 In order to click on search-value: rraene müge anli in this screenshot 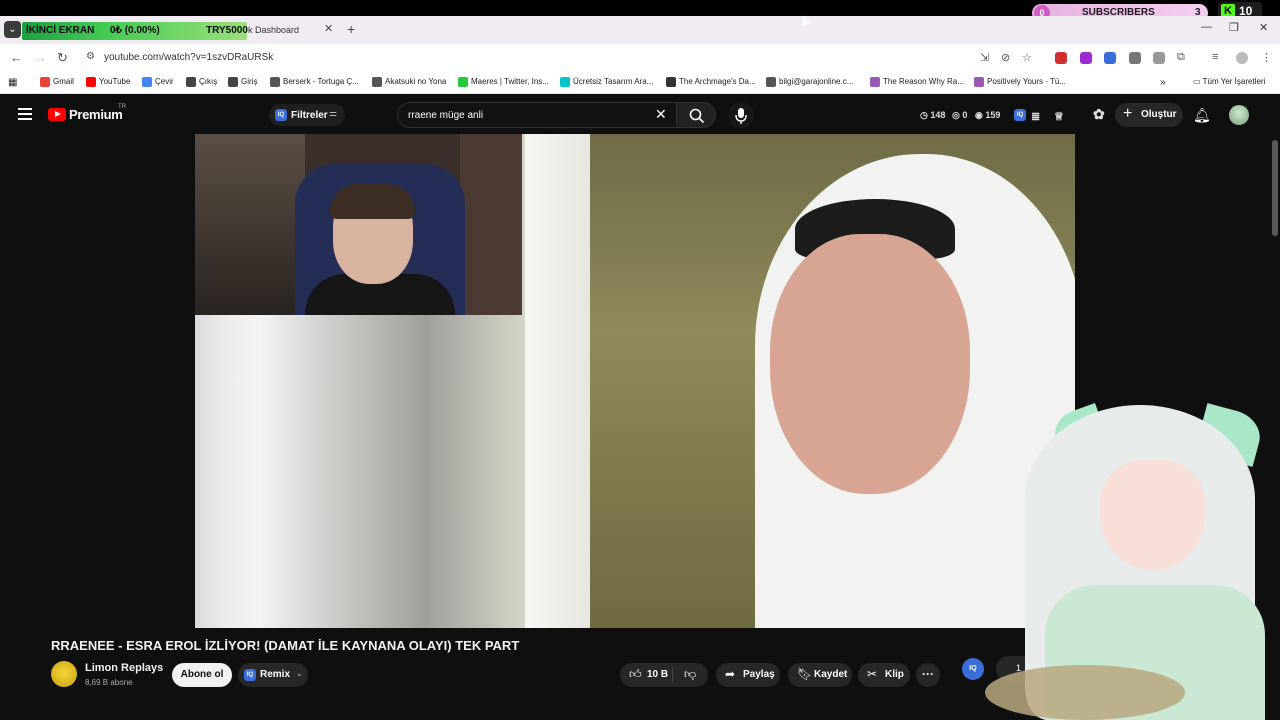, I will do `click(446, 115)`.